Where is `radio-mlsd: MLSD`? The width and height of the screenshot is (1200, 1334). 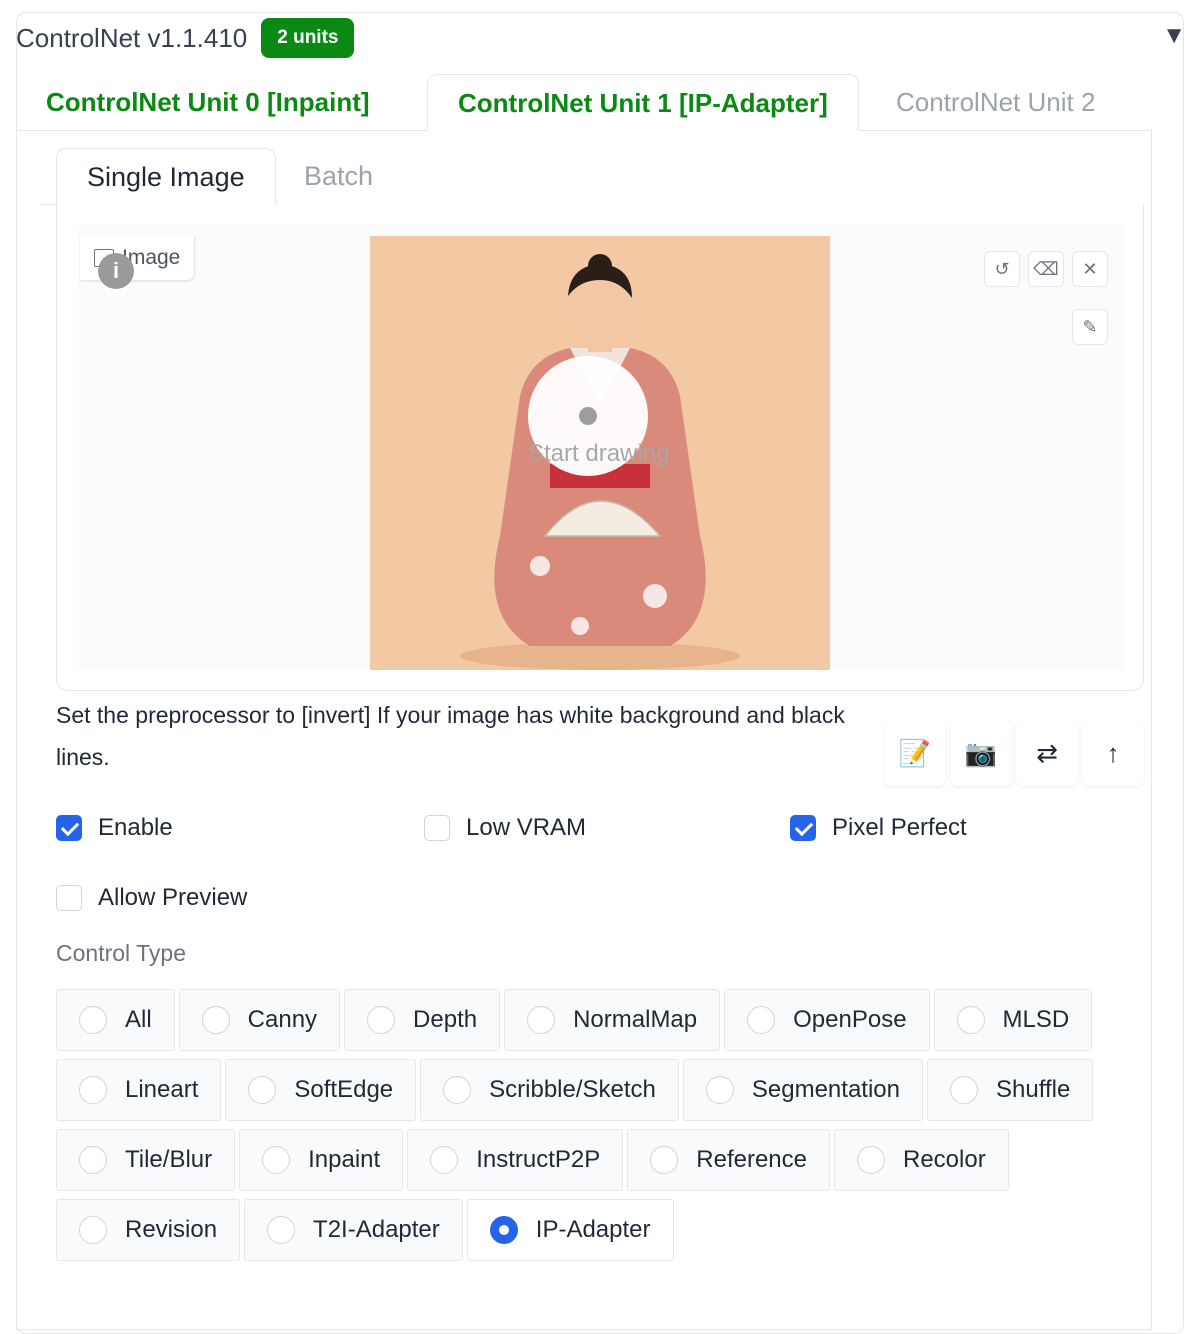 radio-mlsd: MLSD is located at coordinates (1013, 1020).